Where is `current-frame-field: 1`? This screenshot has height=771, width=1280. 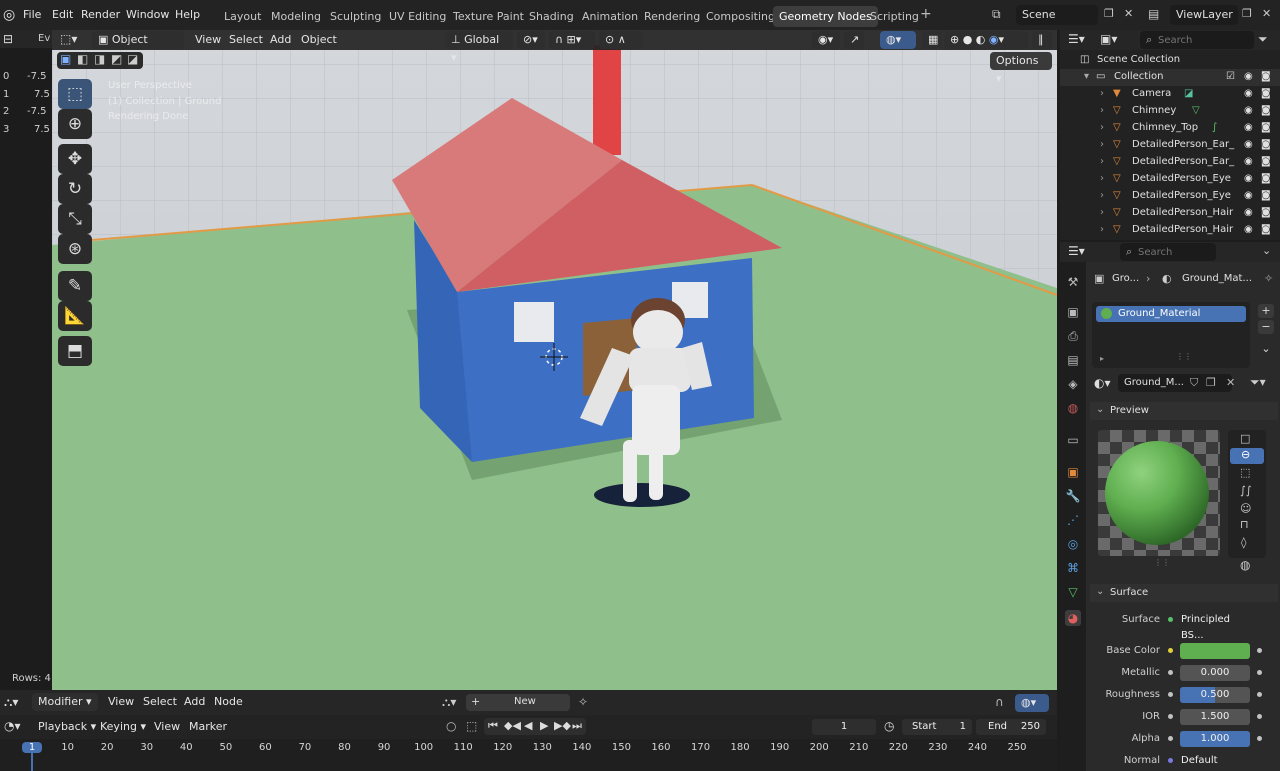 current-frame-field: 1 is located at coordinates (844, 727).